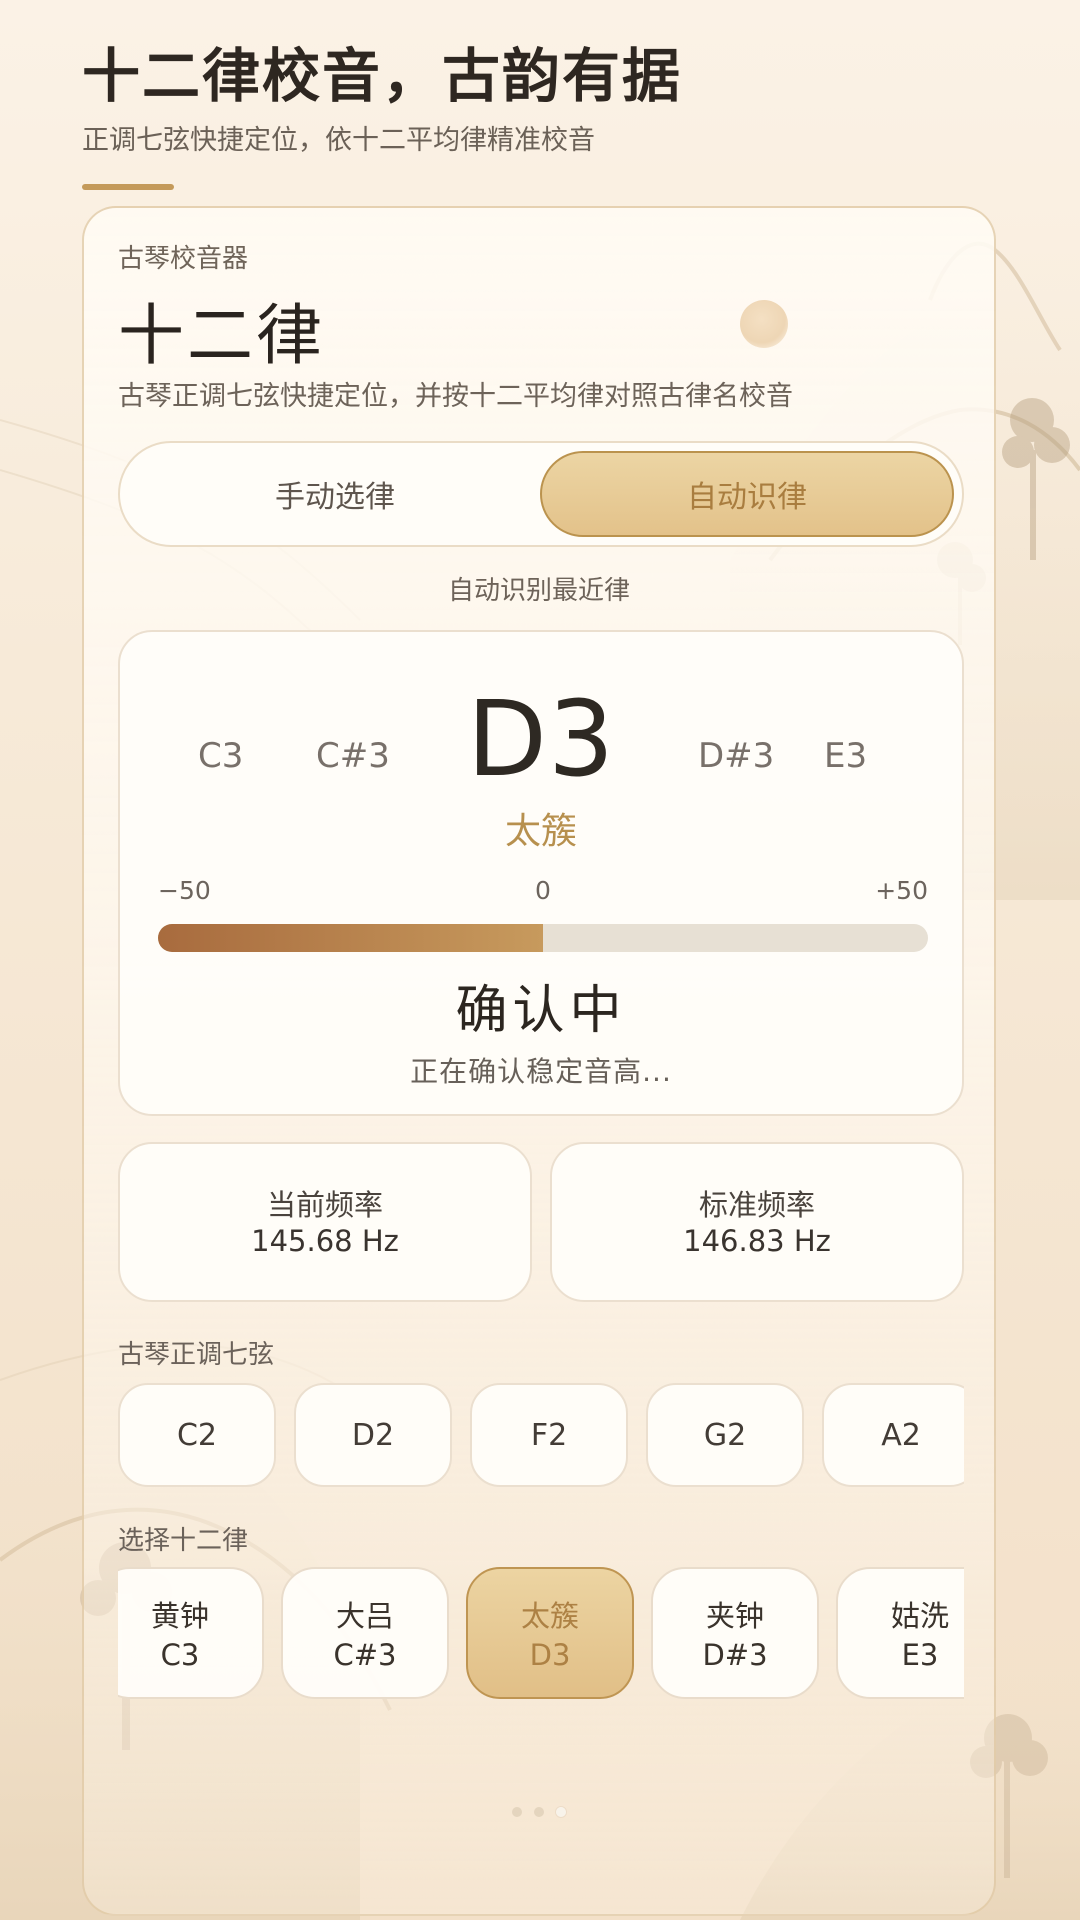  I want to click on lu-note: D3, so click(550, 1655).